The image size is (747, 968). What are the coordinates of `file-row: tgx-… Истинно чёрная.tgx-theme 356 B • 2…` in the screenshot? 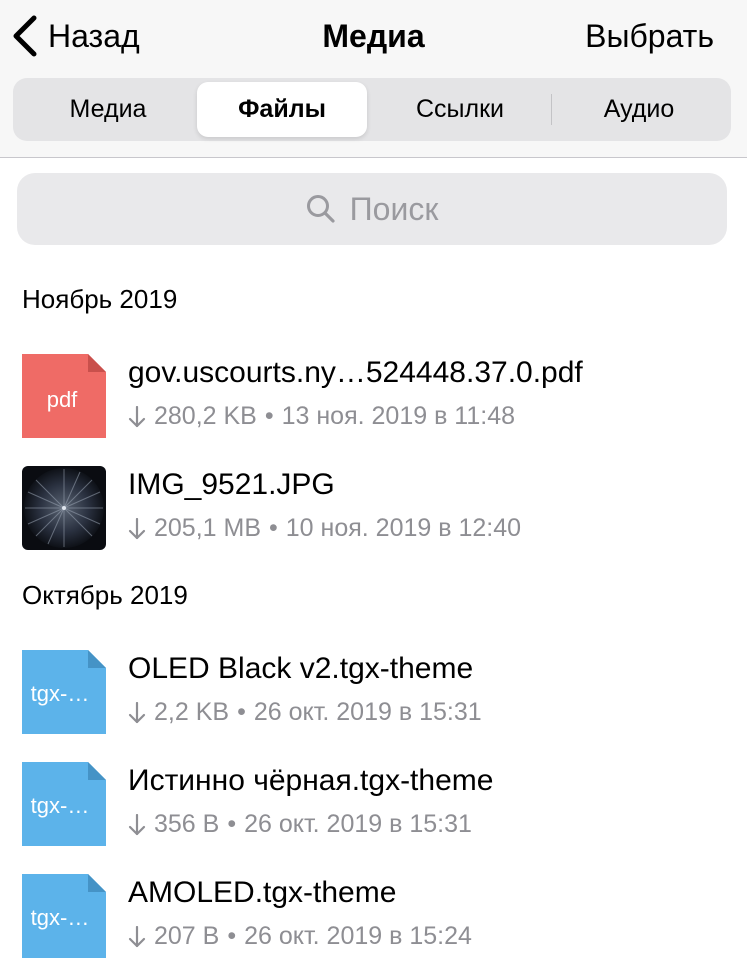 It's located at (373, 806).